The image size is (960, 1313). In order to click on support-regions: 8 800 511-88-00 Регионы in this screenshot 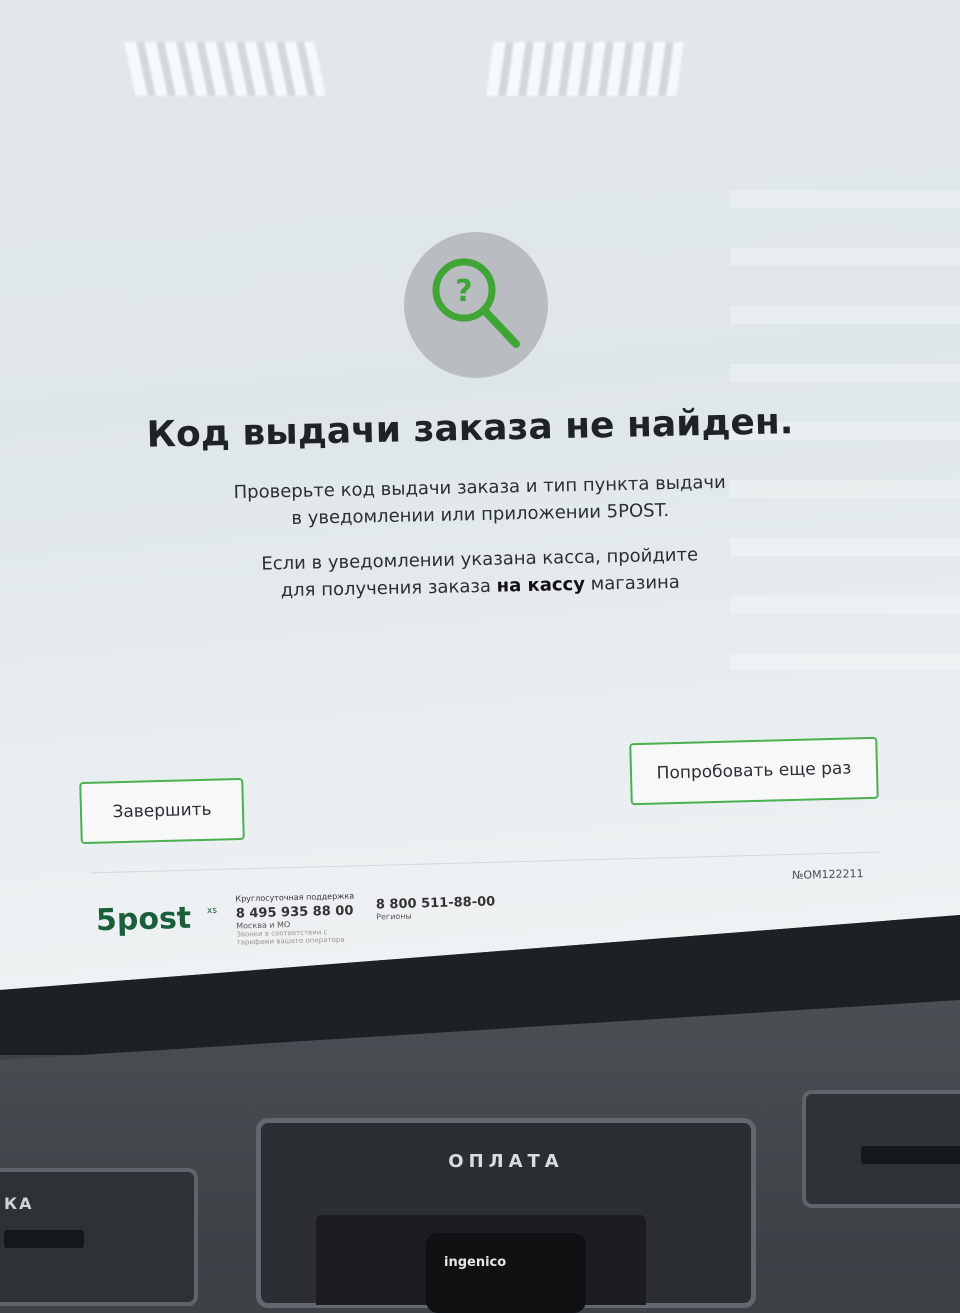, I will do `click(436, 907)`.